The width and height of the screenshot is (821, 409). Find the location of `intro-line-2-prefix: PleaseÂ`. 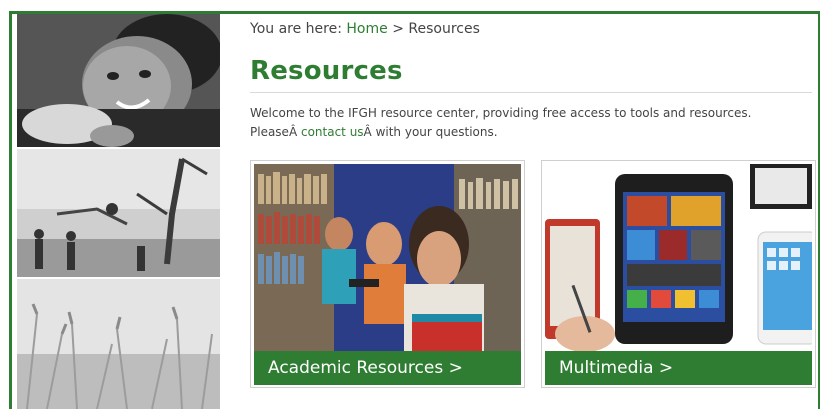

intro-line-2-prefix: PleaseÂ is located at coordinates (275, 132).